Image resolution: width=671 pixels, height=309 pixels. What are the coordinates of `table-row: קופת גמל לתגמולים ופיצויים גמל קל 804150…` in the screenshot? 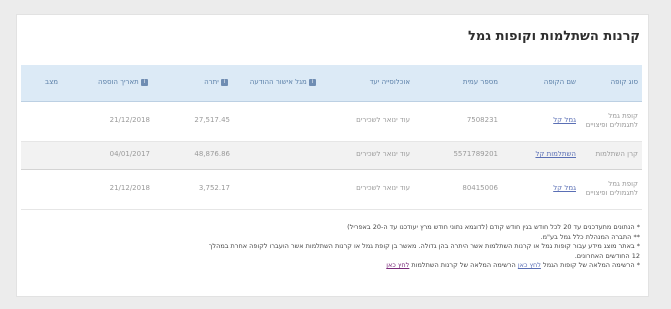 It's located at (331, 189).